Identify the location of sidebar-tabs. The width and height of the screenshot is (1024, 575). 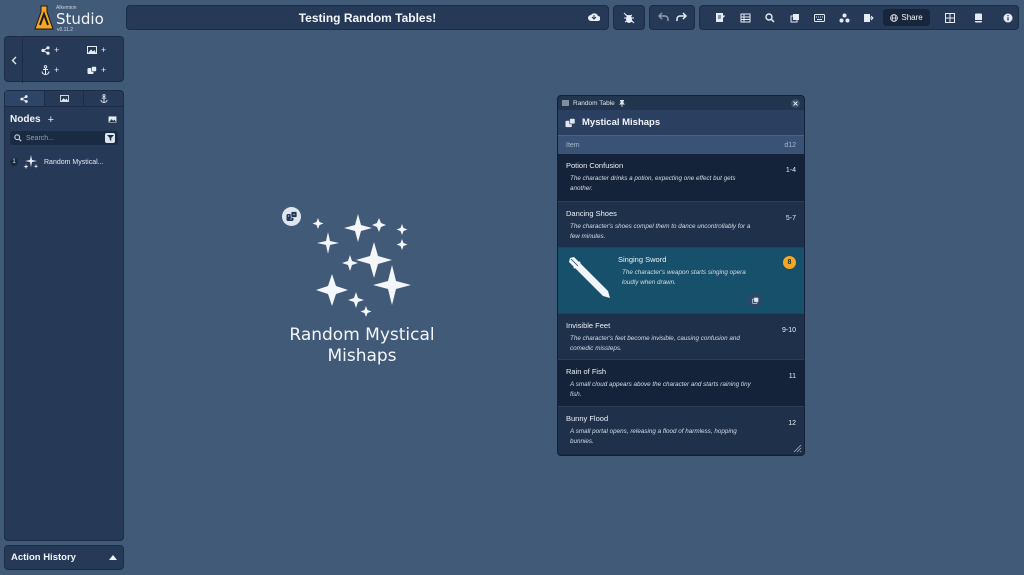
(64, 99).